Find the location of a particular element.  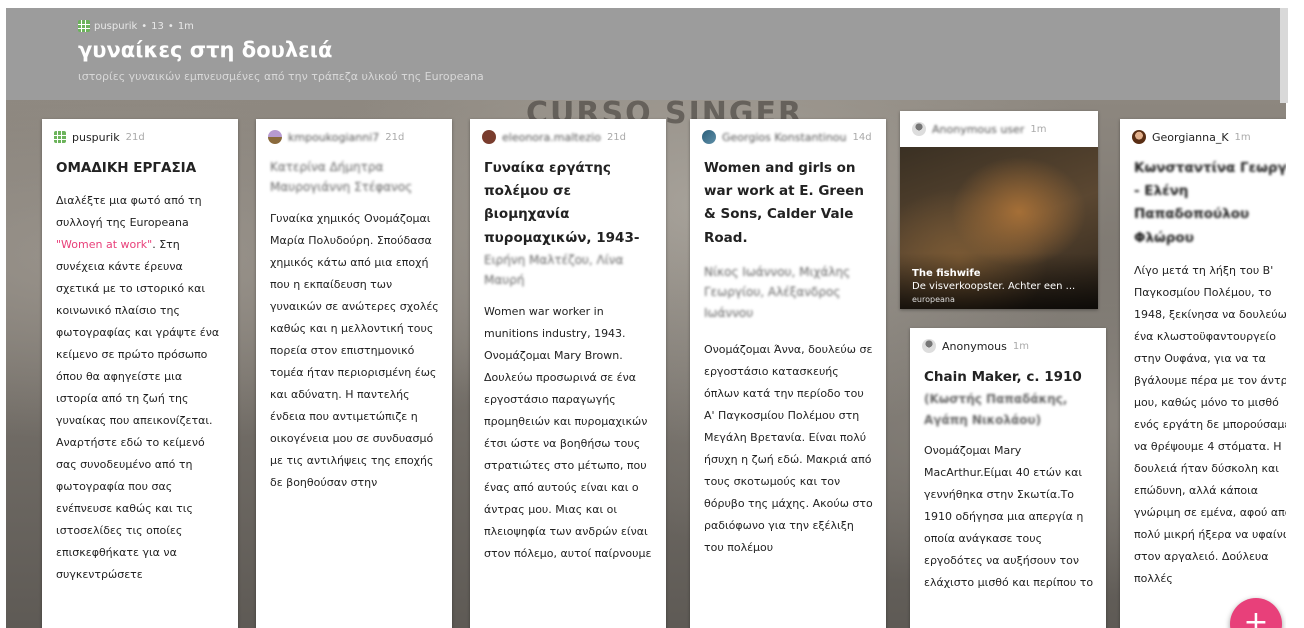

post-author: Georgios Konstantinou is located at coordinates (784, 137).